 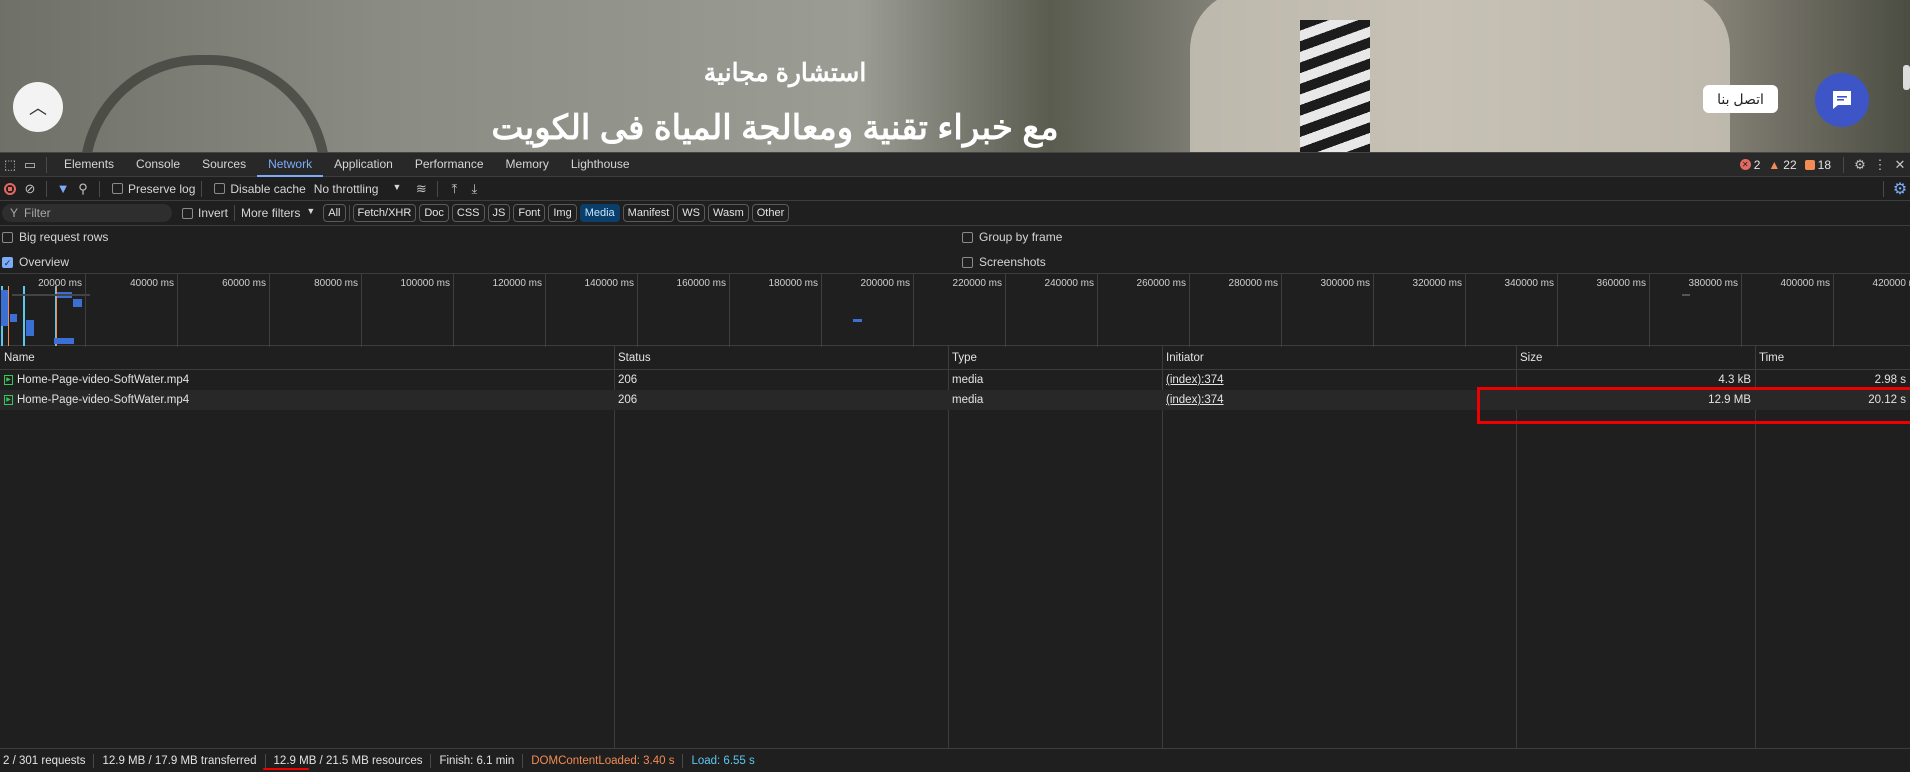 I want to click on preserve-log-checkbox: Preserve log, so click(x=153, y=189).